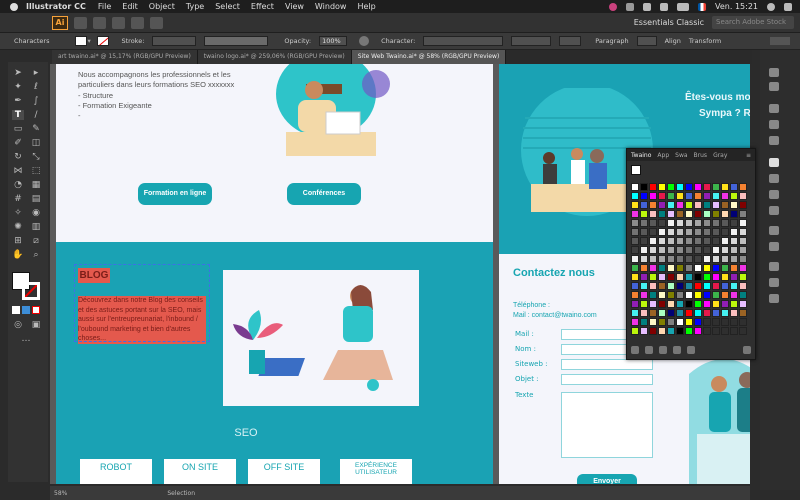 The image size is (800, 500). Describe the element at coordinates (641, 155) in the screenshot. I see `tab-twaino-swatches: Twaino` at that location.